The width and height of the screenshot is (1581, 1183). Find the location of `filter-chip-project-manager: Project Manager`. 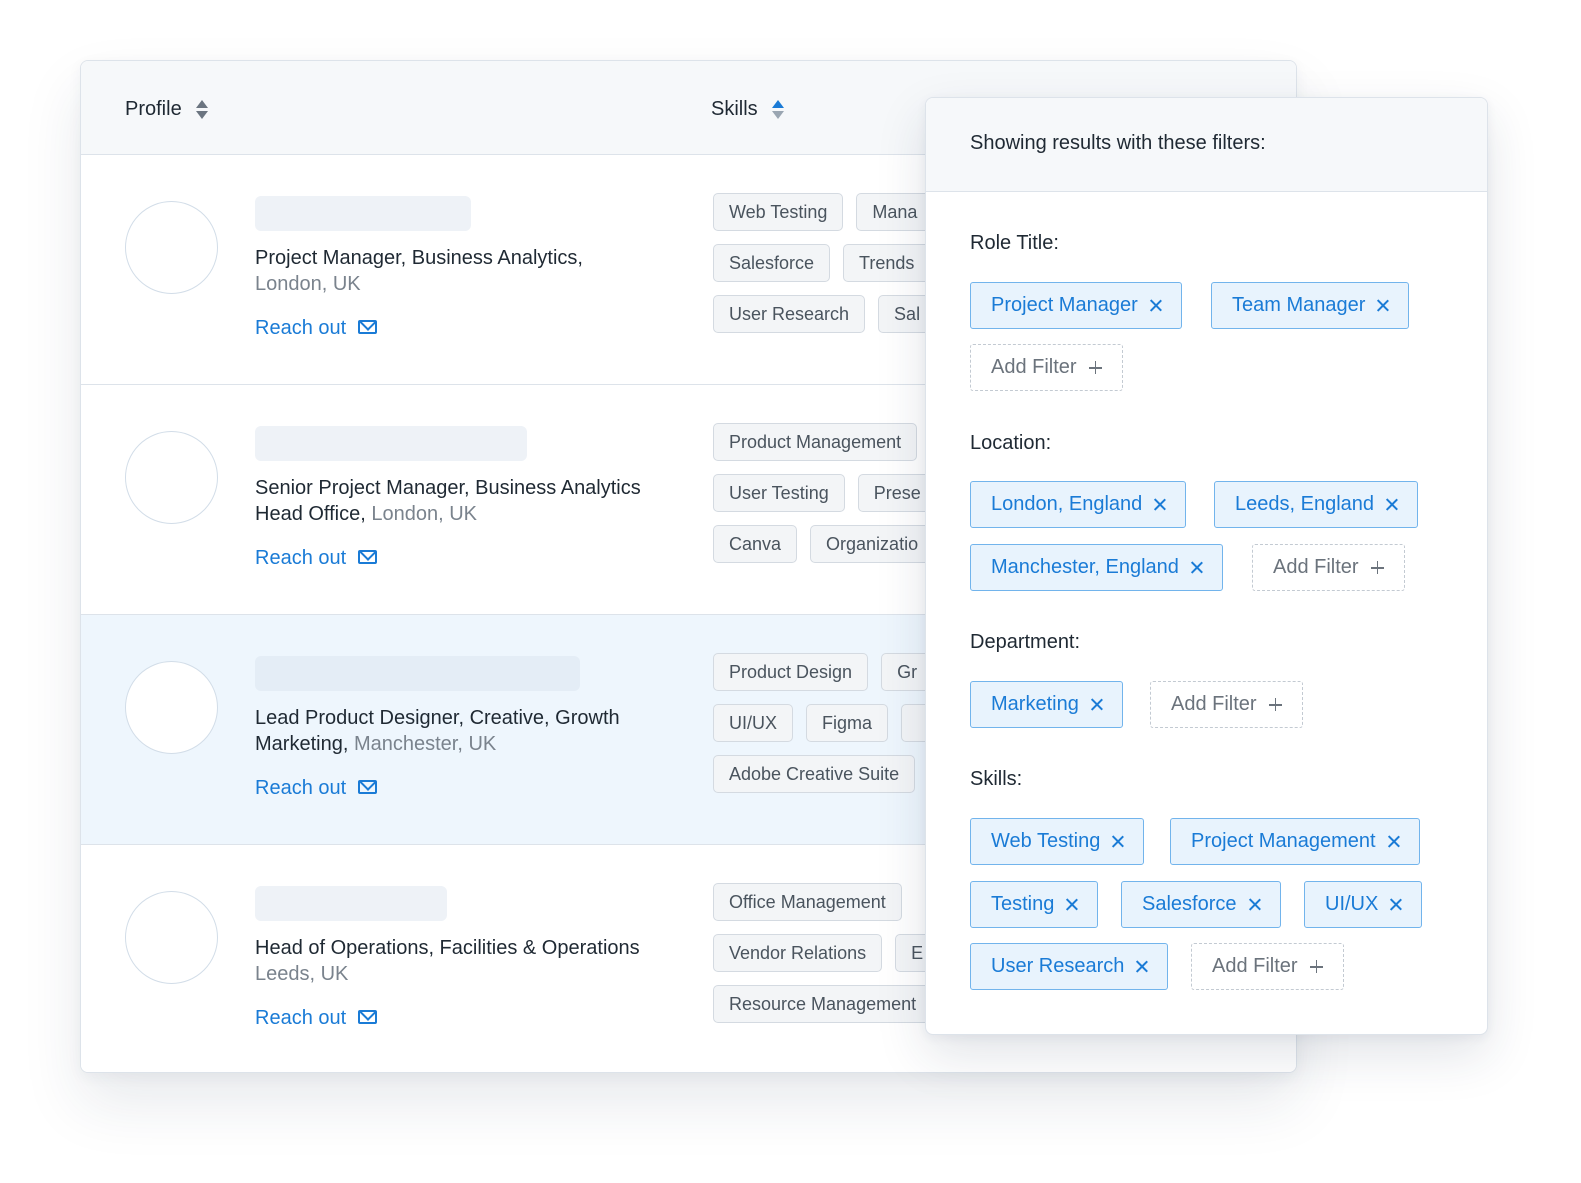

filter-chip-project-manager: Project Manager is located at coordinates (1076, 305).